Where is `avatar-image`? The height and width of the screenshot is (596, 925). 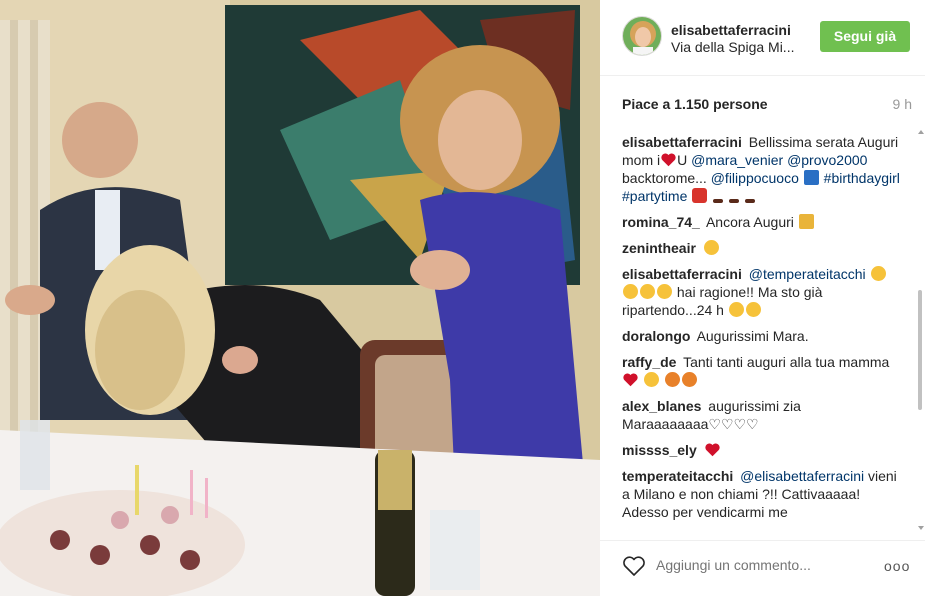 avatar-image is located at coordinates (642, 36).